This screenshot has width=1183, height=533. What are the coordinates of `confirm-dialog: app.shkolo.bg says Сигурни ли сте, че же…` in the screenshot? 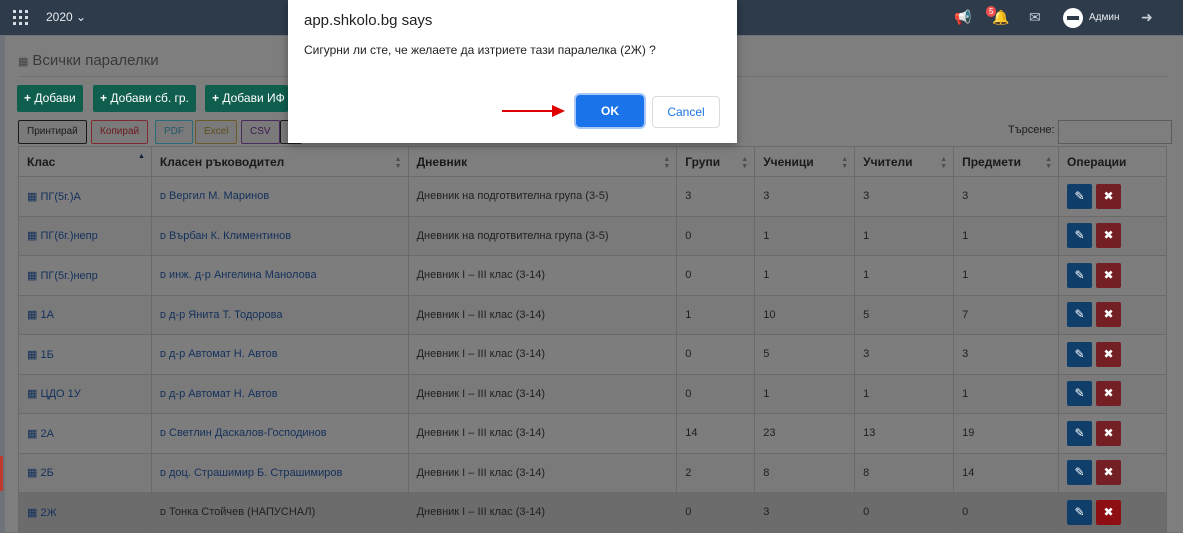 It's located at (512, 71).